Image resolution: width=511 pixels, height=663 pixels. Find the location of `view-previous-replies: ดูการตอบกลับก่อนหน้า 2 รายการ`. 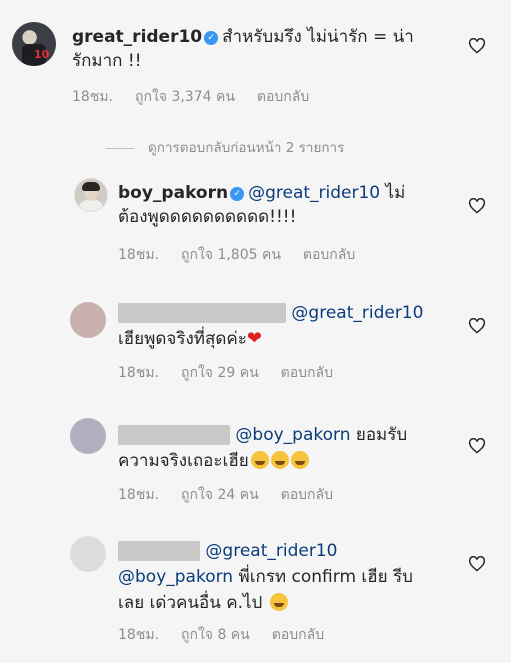

view-previous-replies: ดูการตอบกลับก่อนหน้า 2 รายการ is located at coordinates (225, 147).